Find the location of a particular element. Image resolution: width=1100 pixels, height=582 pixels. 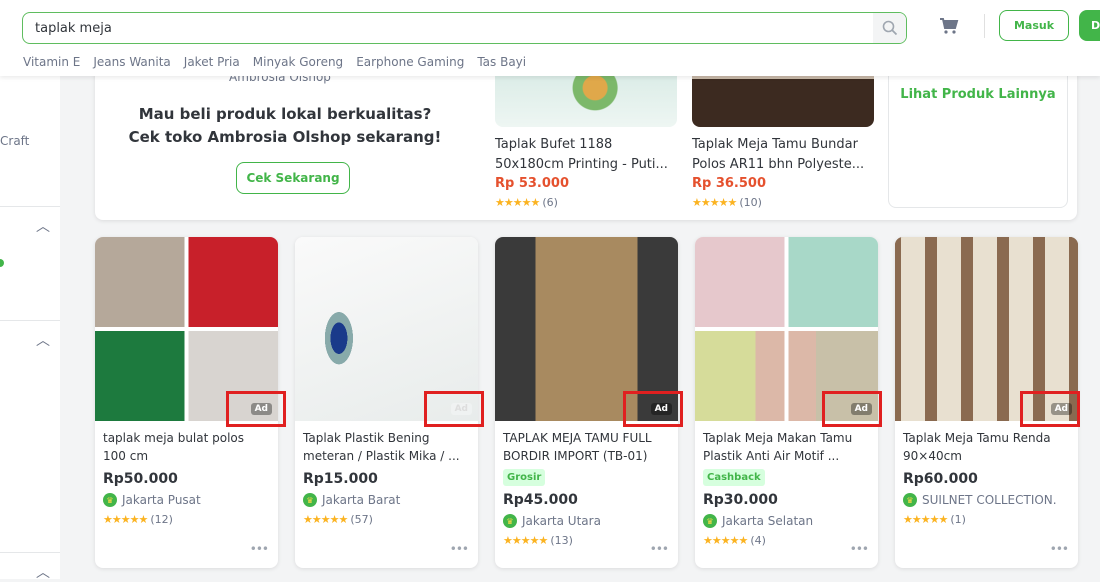

product-price: Rp 36.500 is located at coordinates (729, 183).